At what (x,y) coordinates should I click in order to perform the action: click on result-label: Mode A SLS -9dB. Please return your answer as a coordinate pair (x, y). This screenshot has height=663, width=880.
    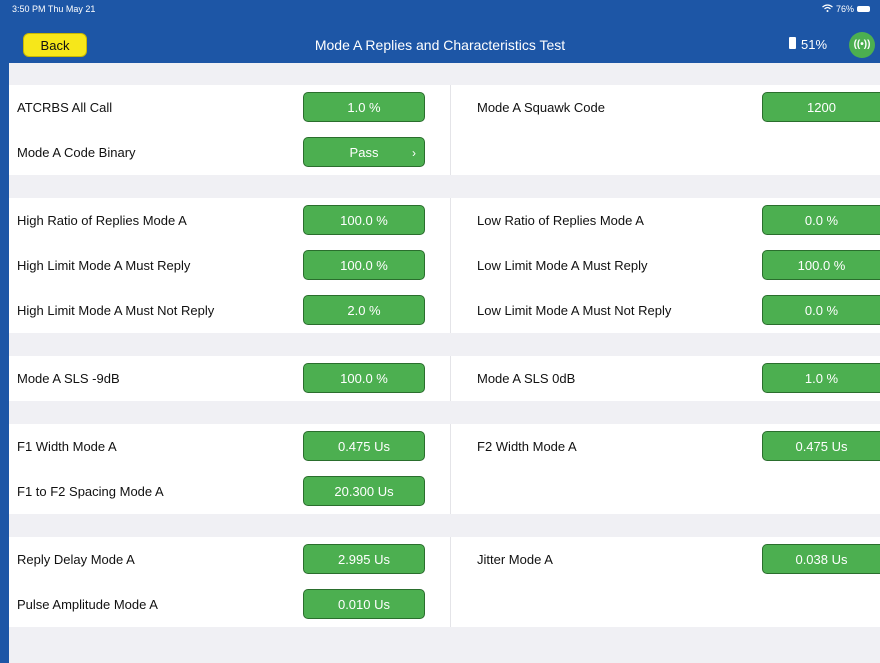
    Looking at the image, I should click on (68, 378).